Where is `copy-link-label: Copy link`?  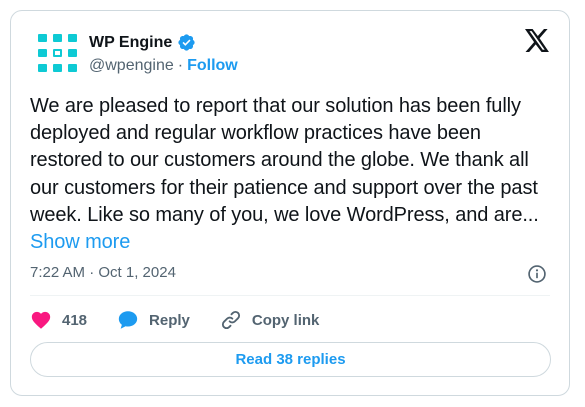
copy-link-label: Copy link is located at coordinates (285, 320).